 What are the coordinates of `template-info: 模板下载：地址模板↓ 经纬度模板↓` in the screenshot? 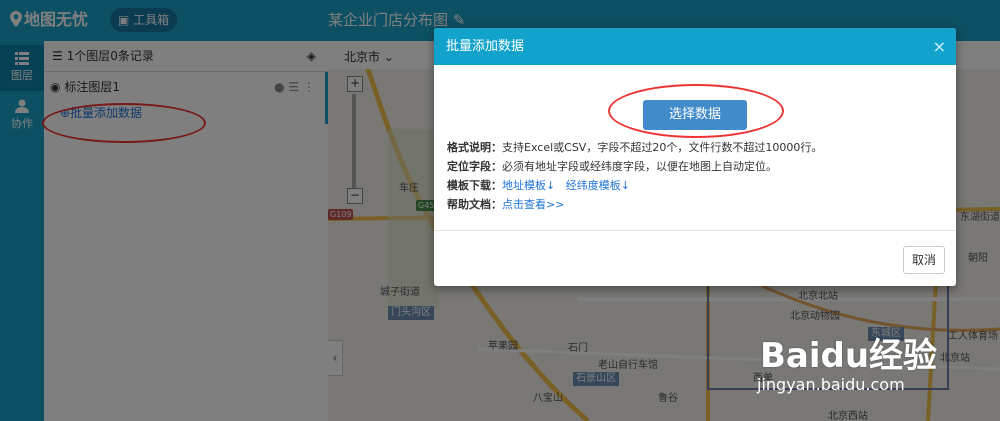 It's located at (538, 186).